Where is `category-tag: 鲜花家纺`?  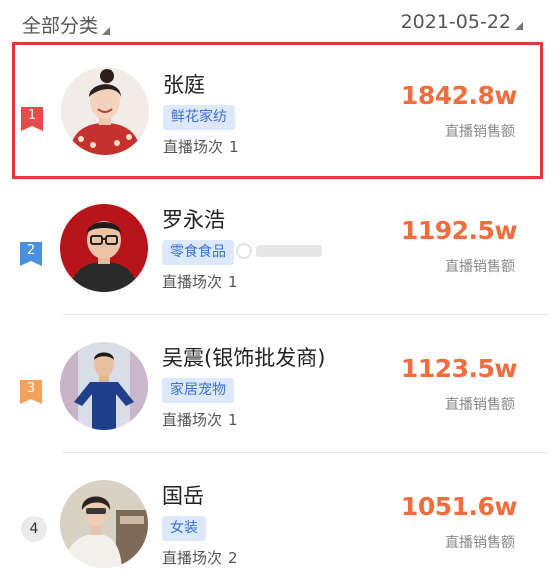
category-tag: 鲜花家纺 is located at coordinates (199, 117).